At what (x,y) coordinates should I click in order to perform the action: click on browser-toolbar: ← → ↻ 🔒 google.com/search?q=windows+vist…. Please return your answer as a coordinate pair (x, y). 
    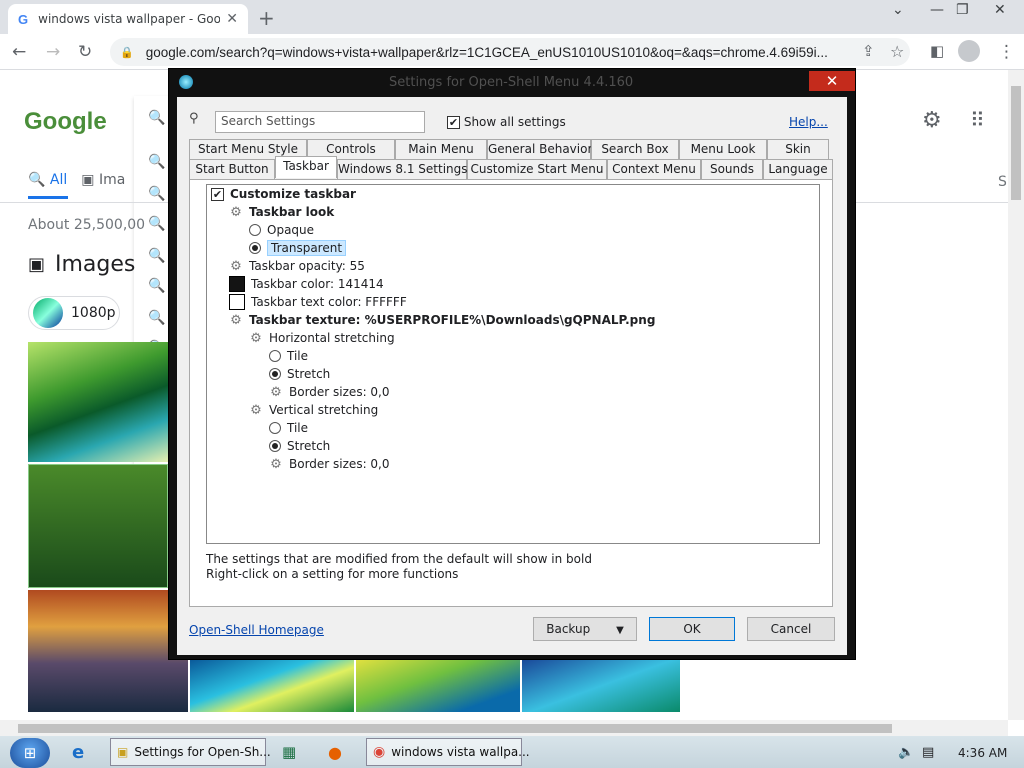
    Looking at the image, I should click on (512, 52).